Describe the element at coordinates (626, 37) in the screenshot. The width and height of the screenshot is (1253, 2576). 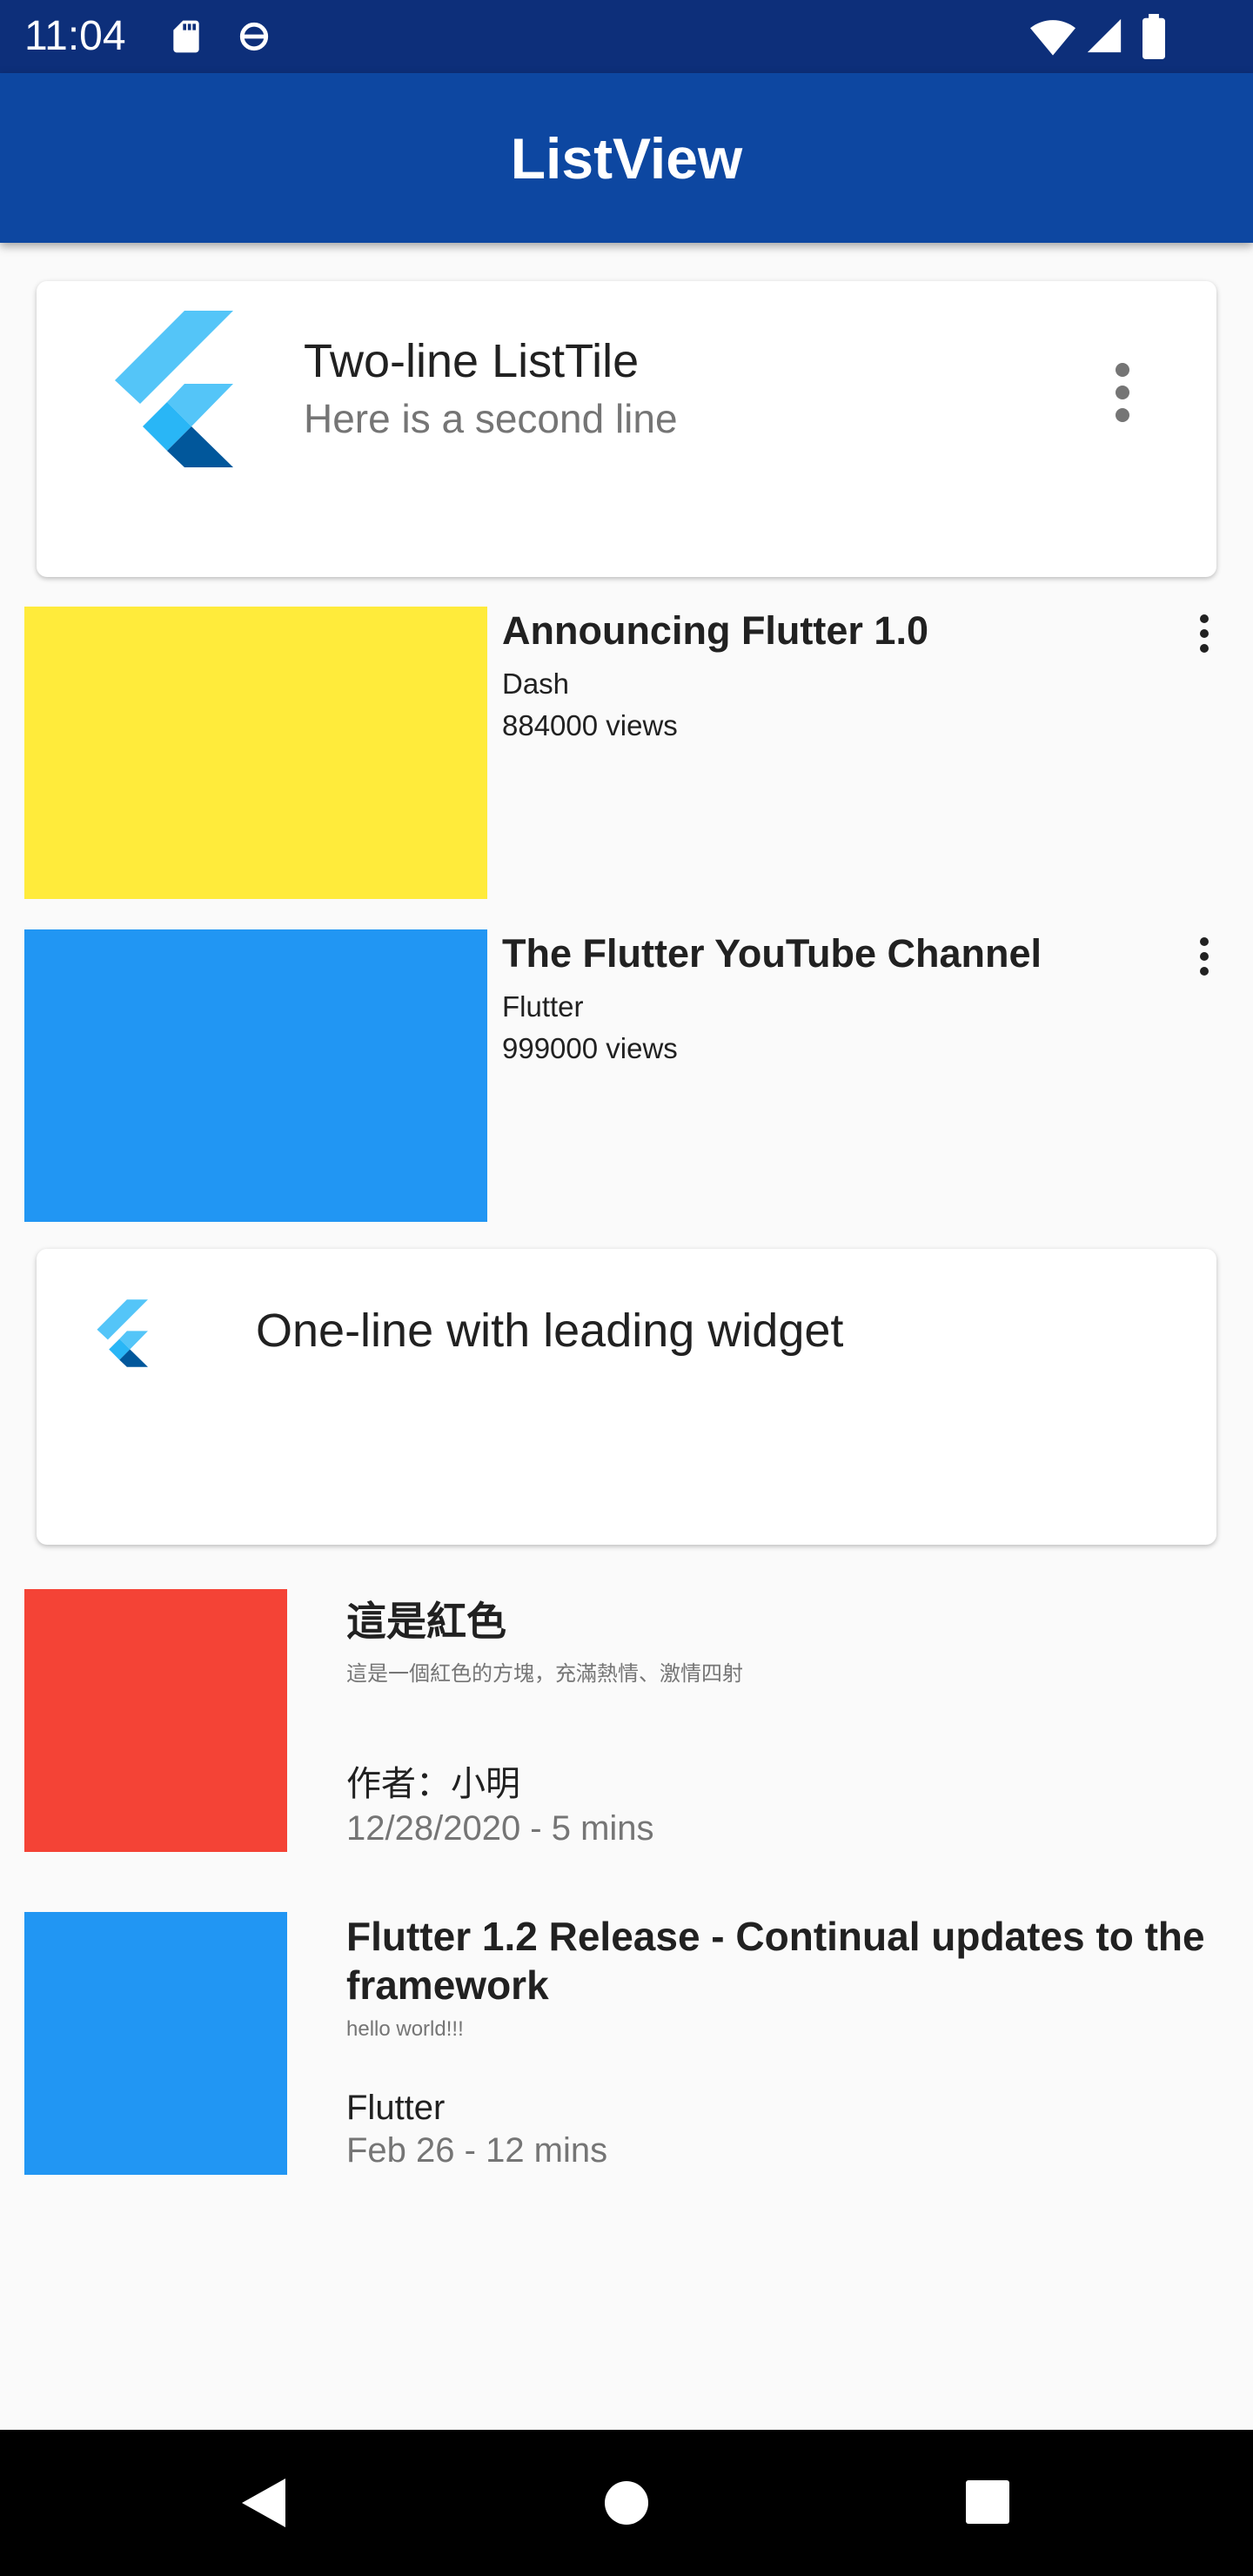
I see `status-bar: 11:04` at that location.